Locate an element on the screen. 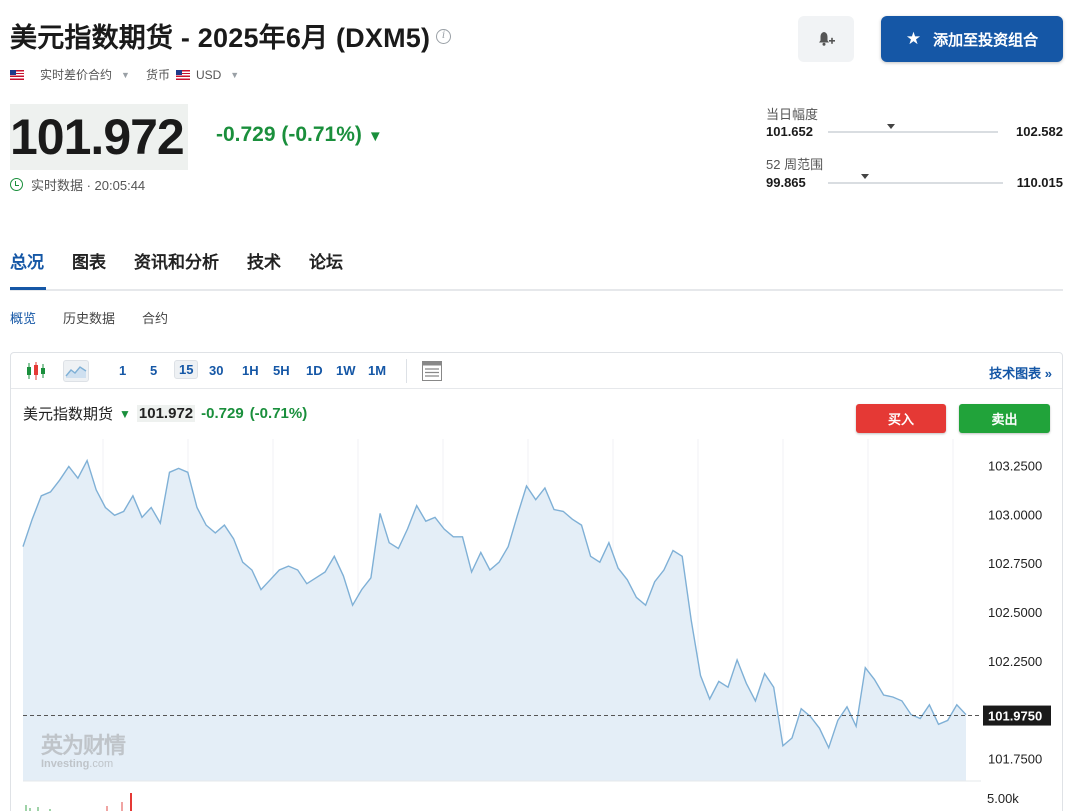 The image size is (1080, 811). sub-tabs: 概览 历史数据 合约 is located at coordinates (89, 317).